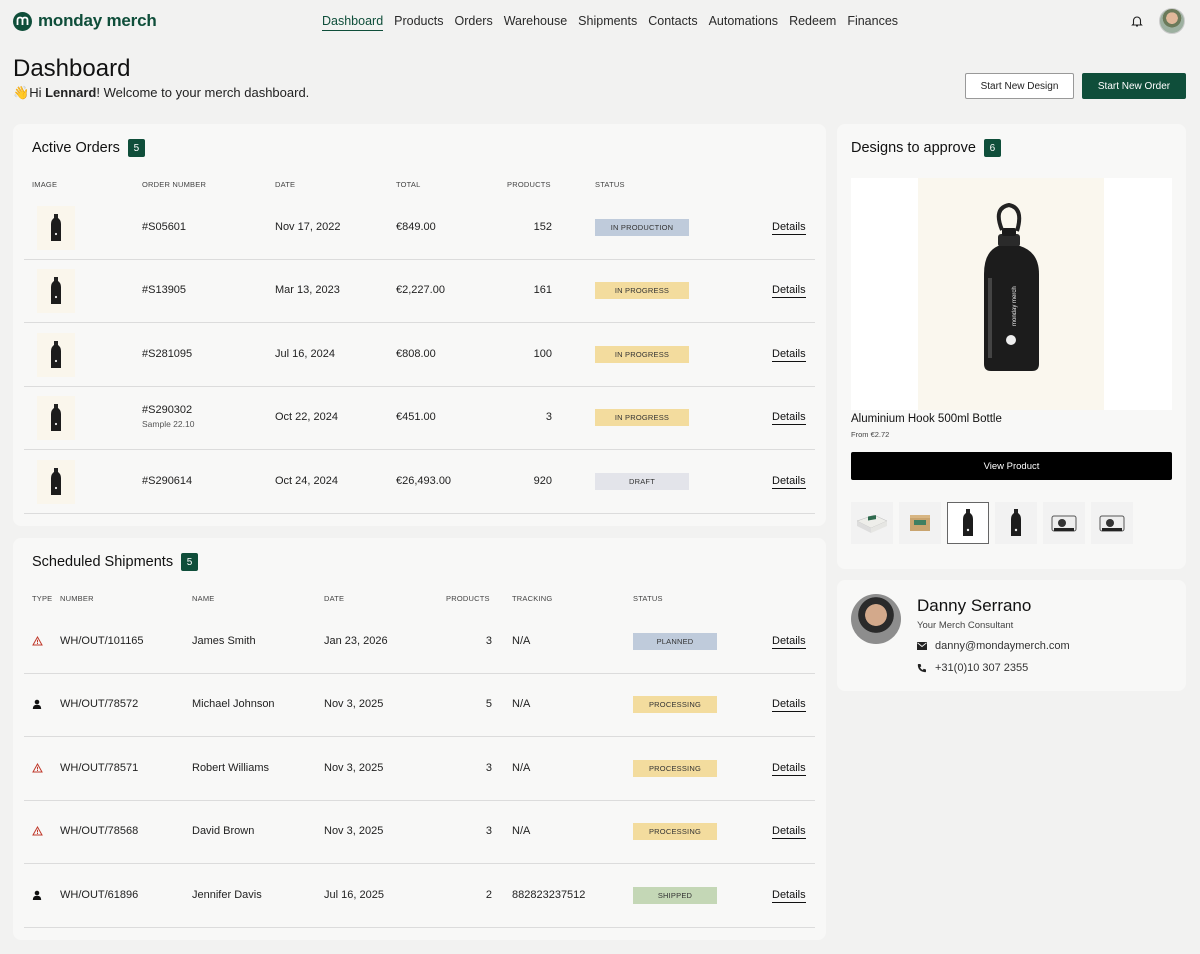 This screenshot has width=1200, height=954. I want to click on designs-title: Designs to approve, so click(913, 148).